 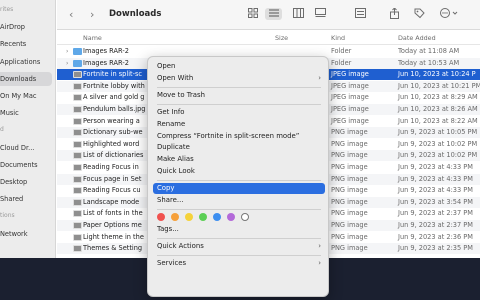 What do you see at coordinates (435, 248) in the screenshot?
I see `file-date-added: Jun 9, 2023 at 2:35 PM` at bounding box center [435, 248].